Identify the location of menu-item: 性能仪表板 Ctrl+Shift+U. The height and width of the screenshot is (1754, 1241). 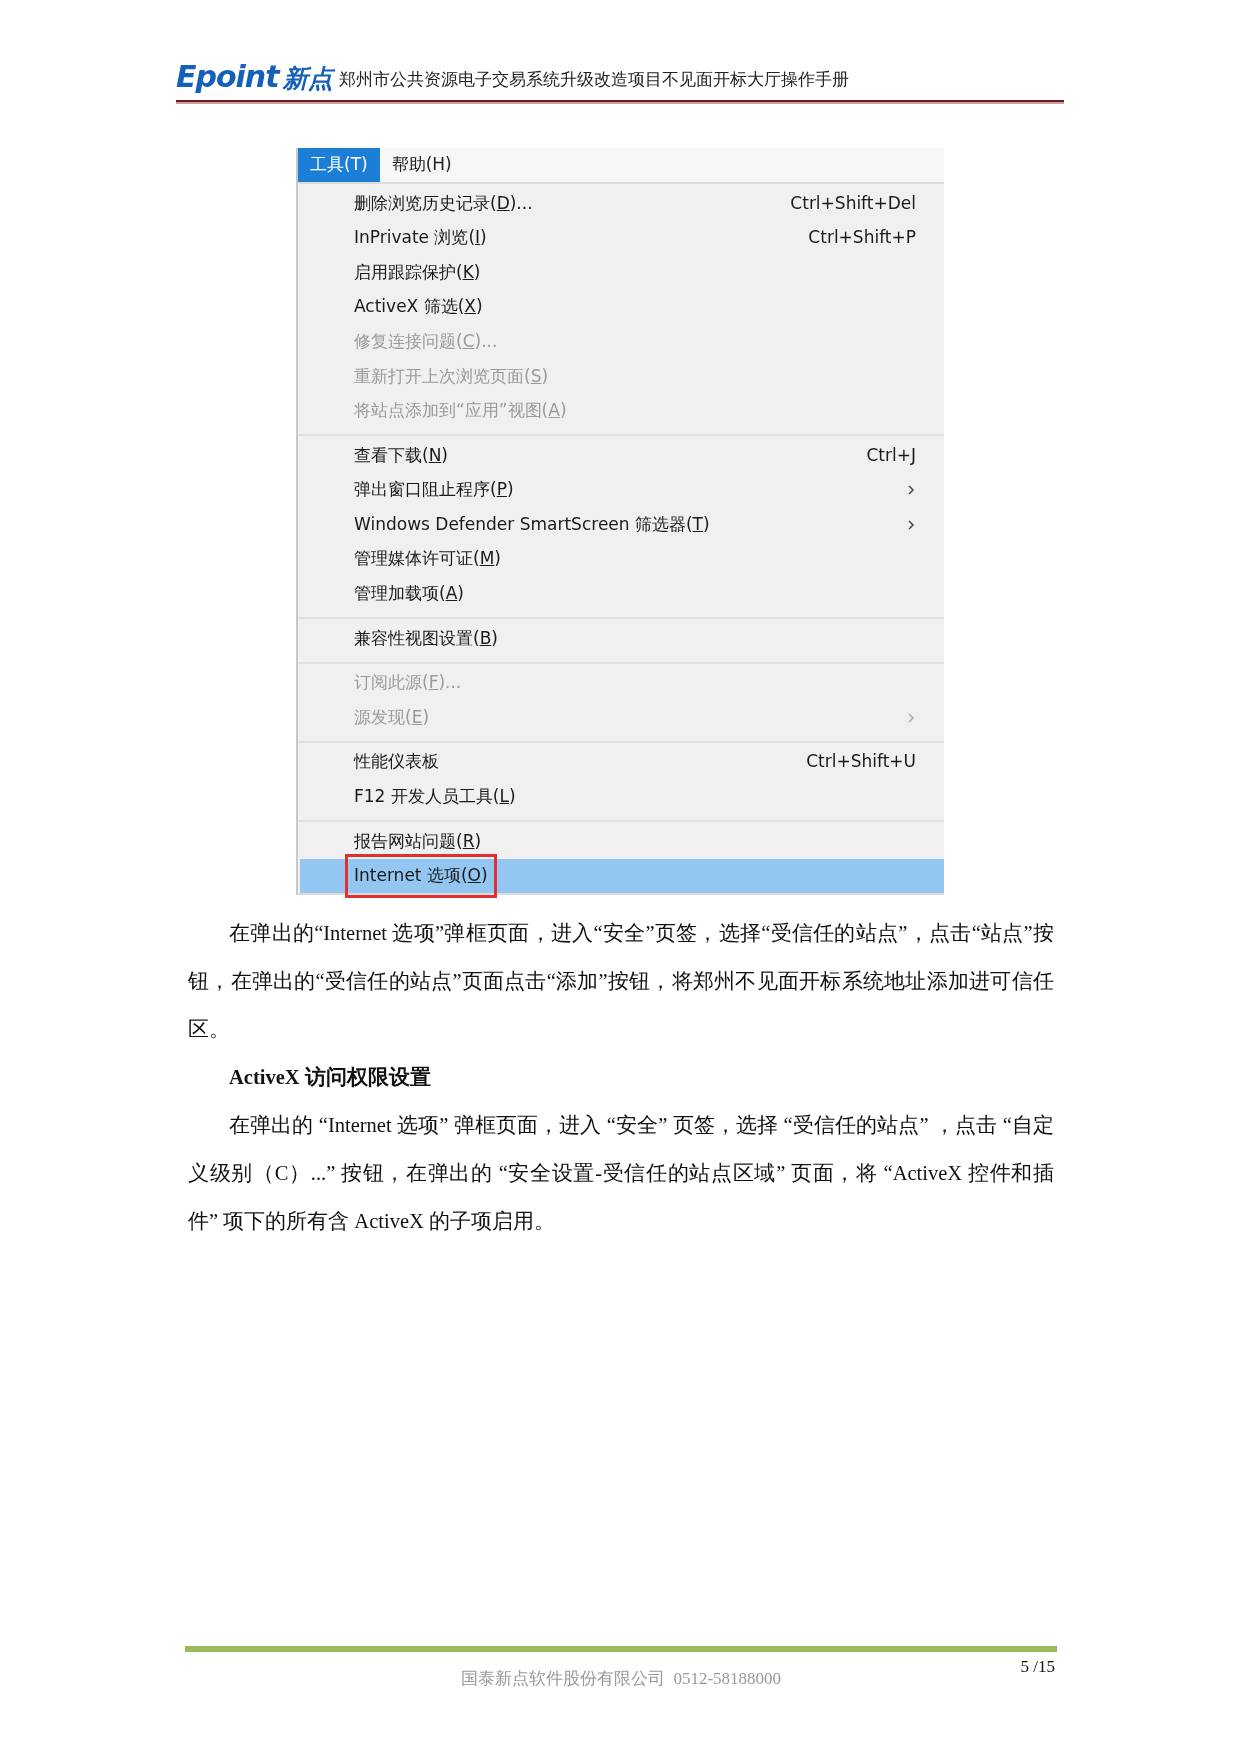
(621, 762).